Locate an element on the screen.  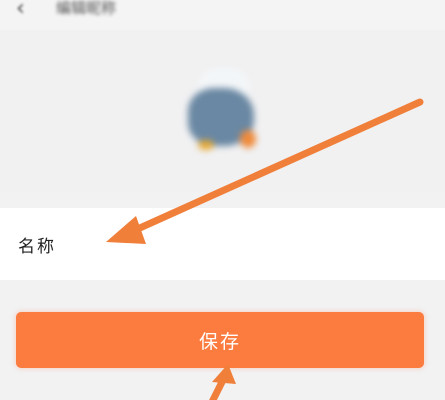
back-arrow-icon: ‹ is located at coordinates (20, 10).